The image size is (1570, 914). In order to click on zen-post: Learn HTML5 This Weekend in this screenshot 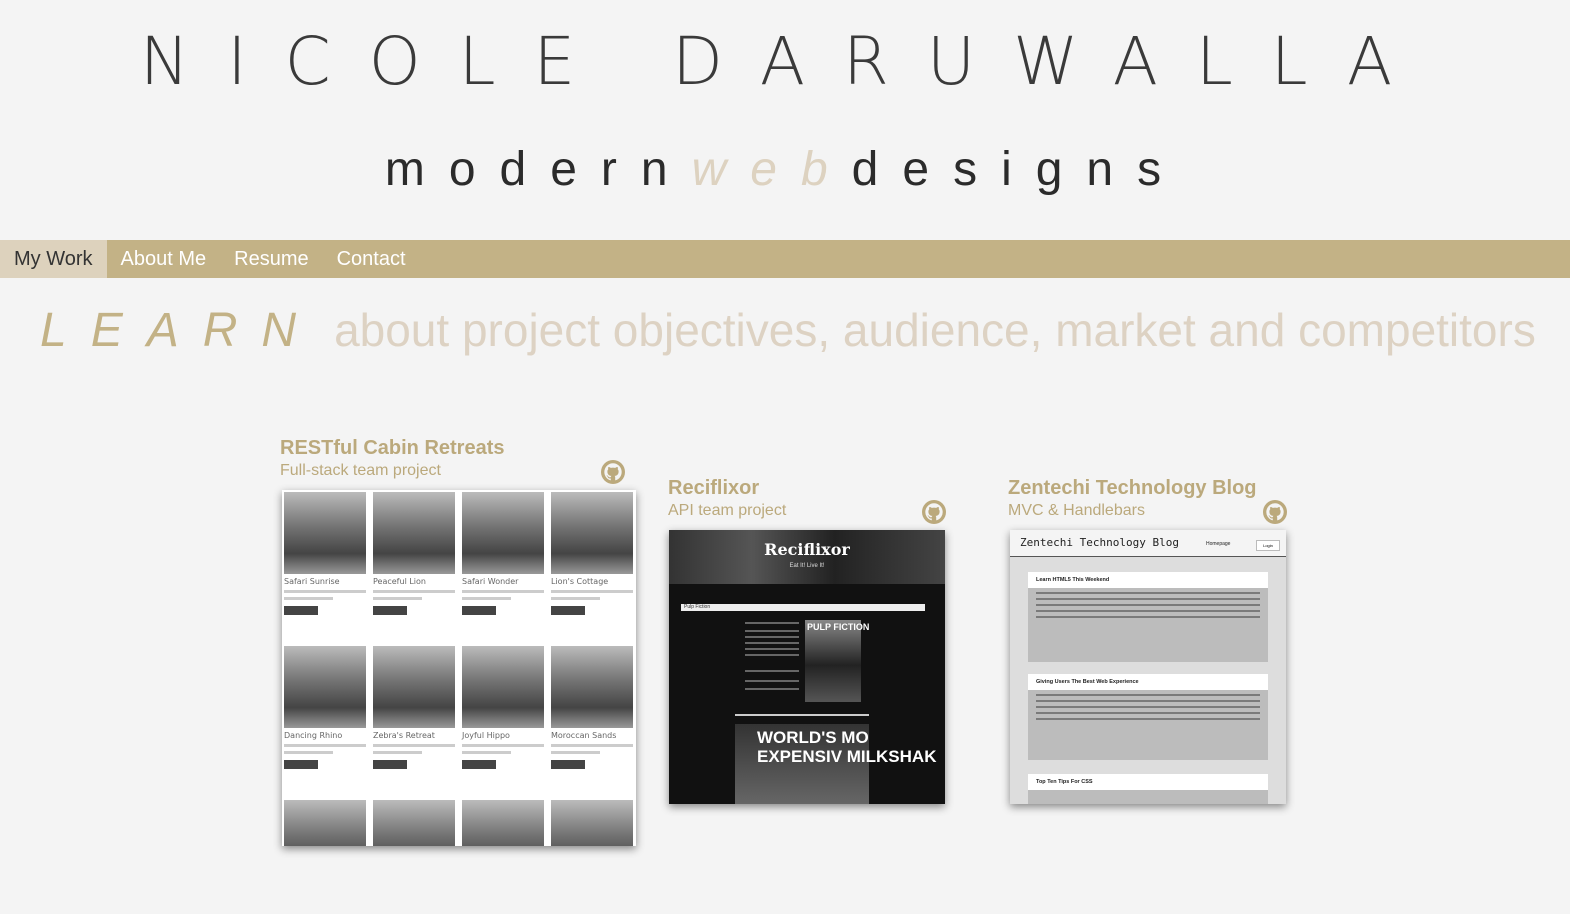, I will do `click(1148, 617)`.